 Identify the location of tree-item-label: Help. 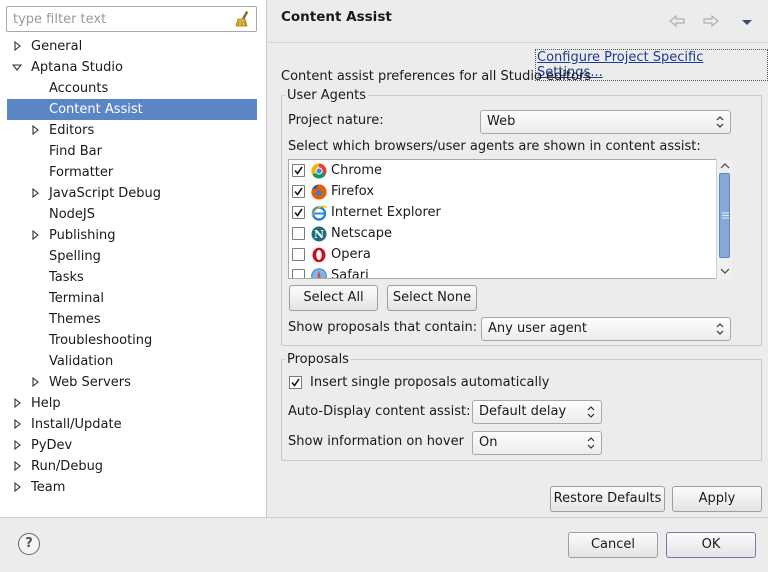
(46, 403).